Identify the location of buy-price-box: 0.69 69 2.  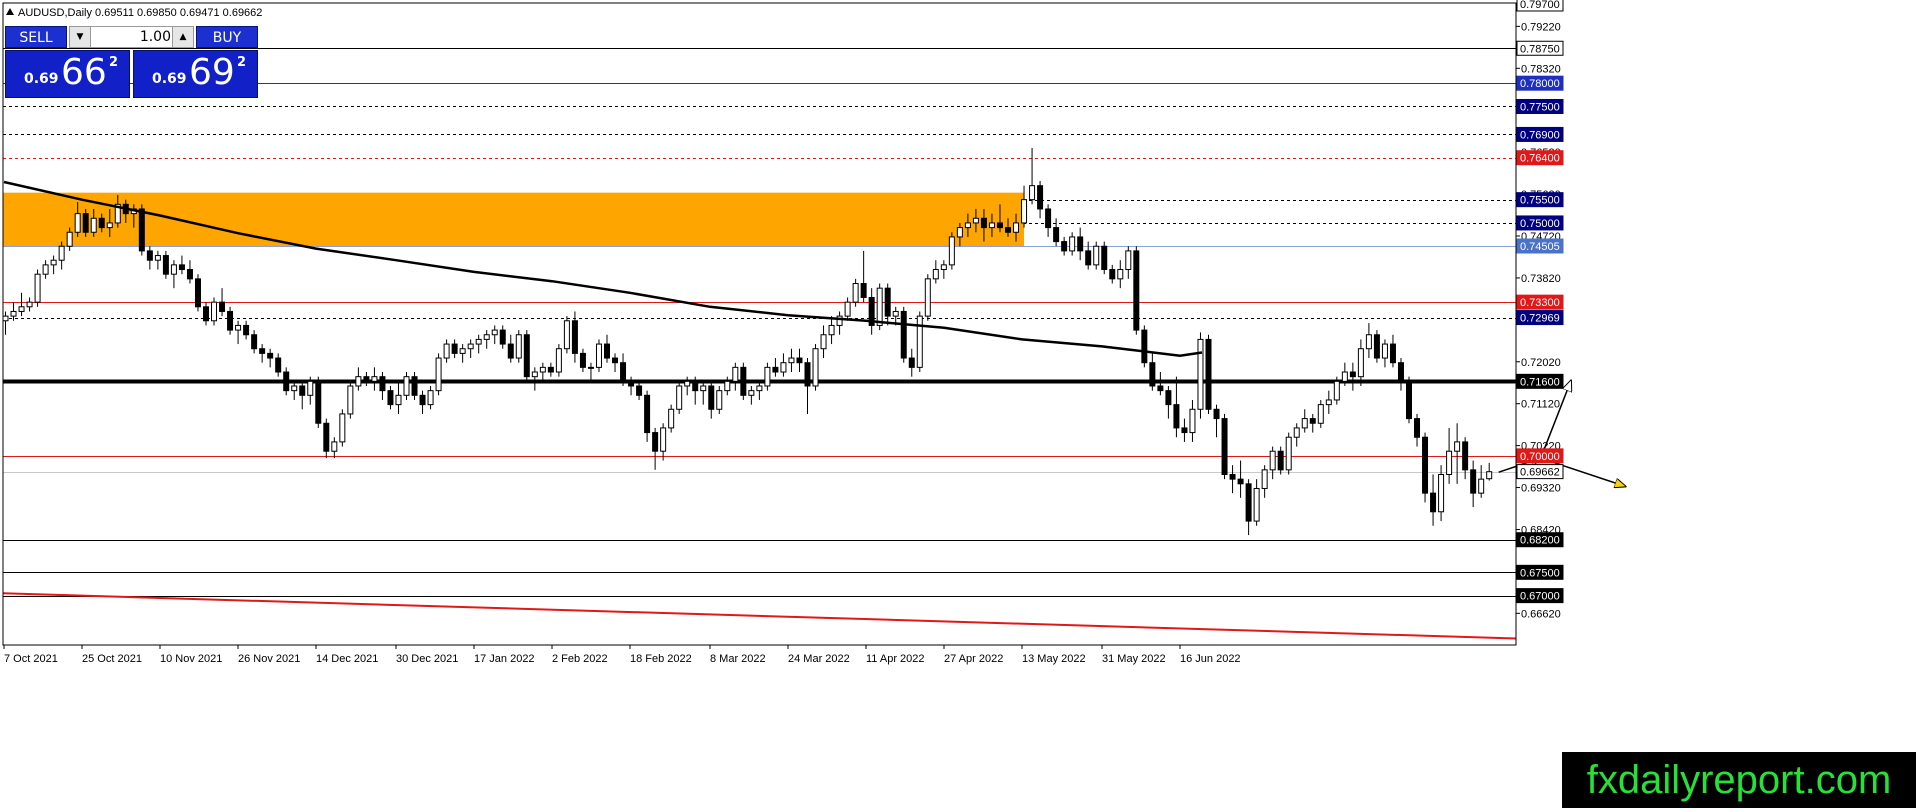
(195, 74).